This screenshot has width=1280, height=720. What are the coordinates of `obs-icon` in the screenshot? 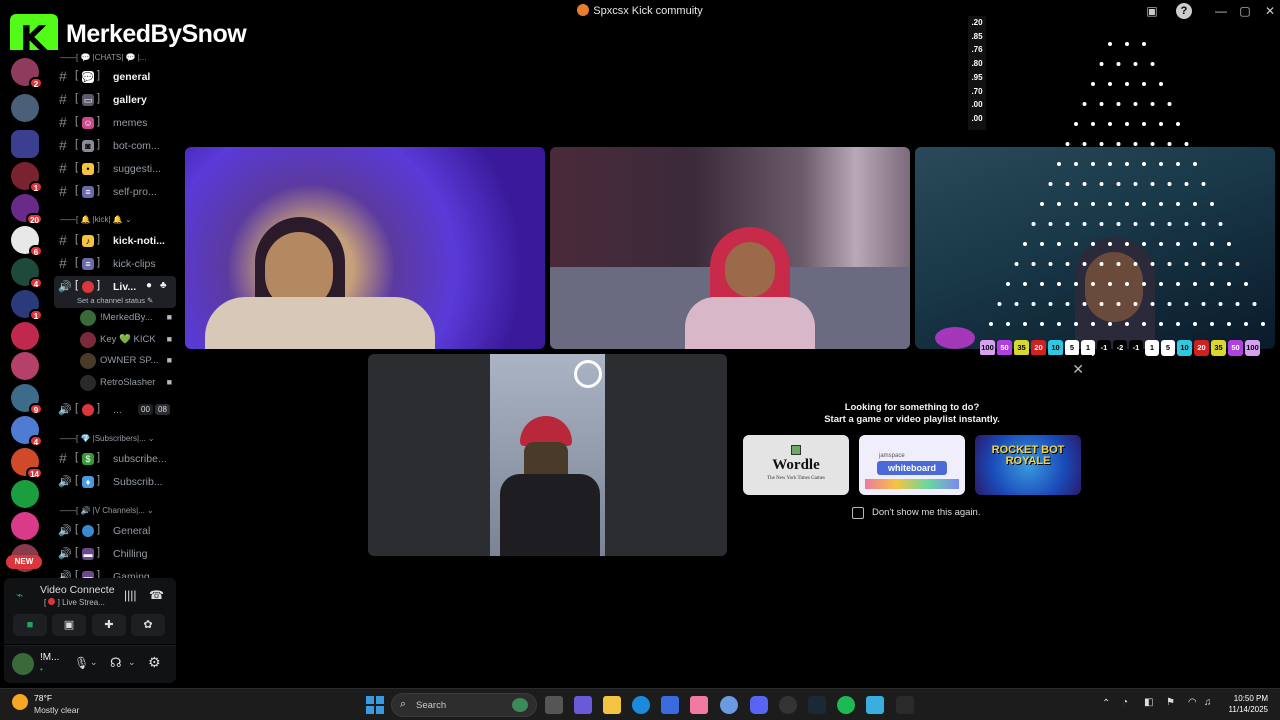 It's located at (788, 705).